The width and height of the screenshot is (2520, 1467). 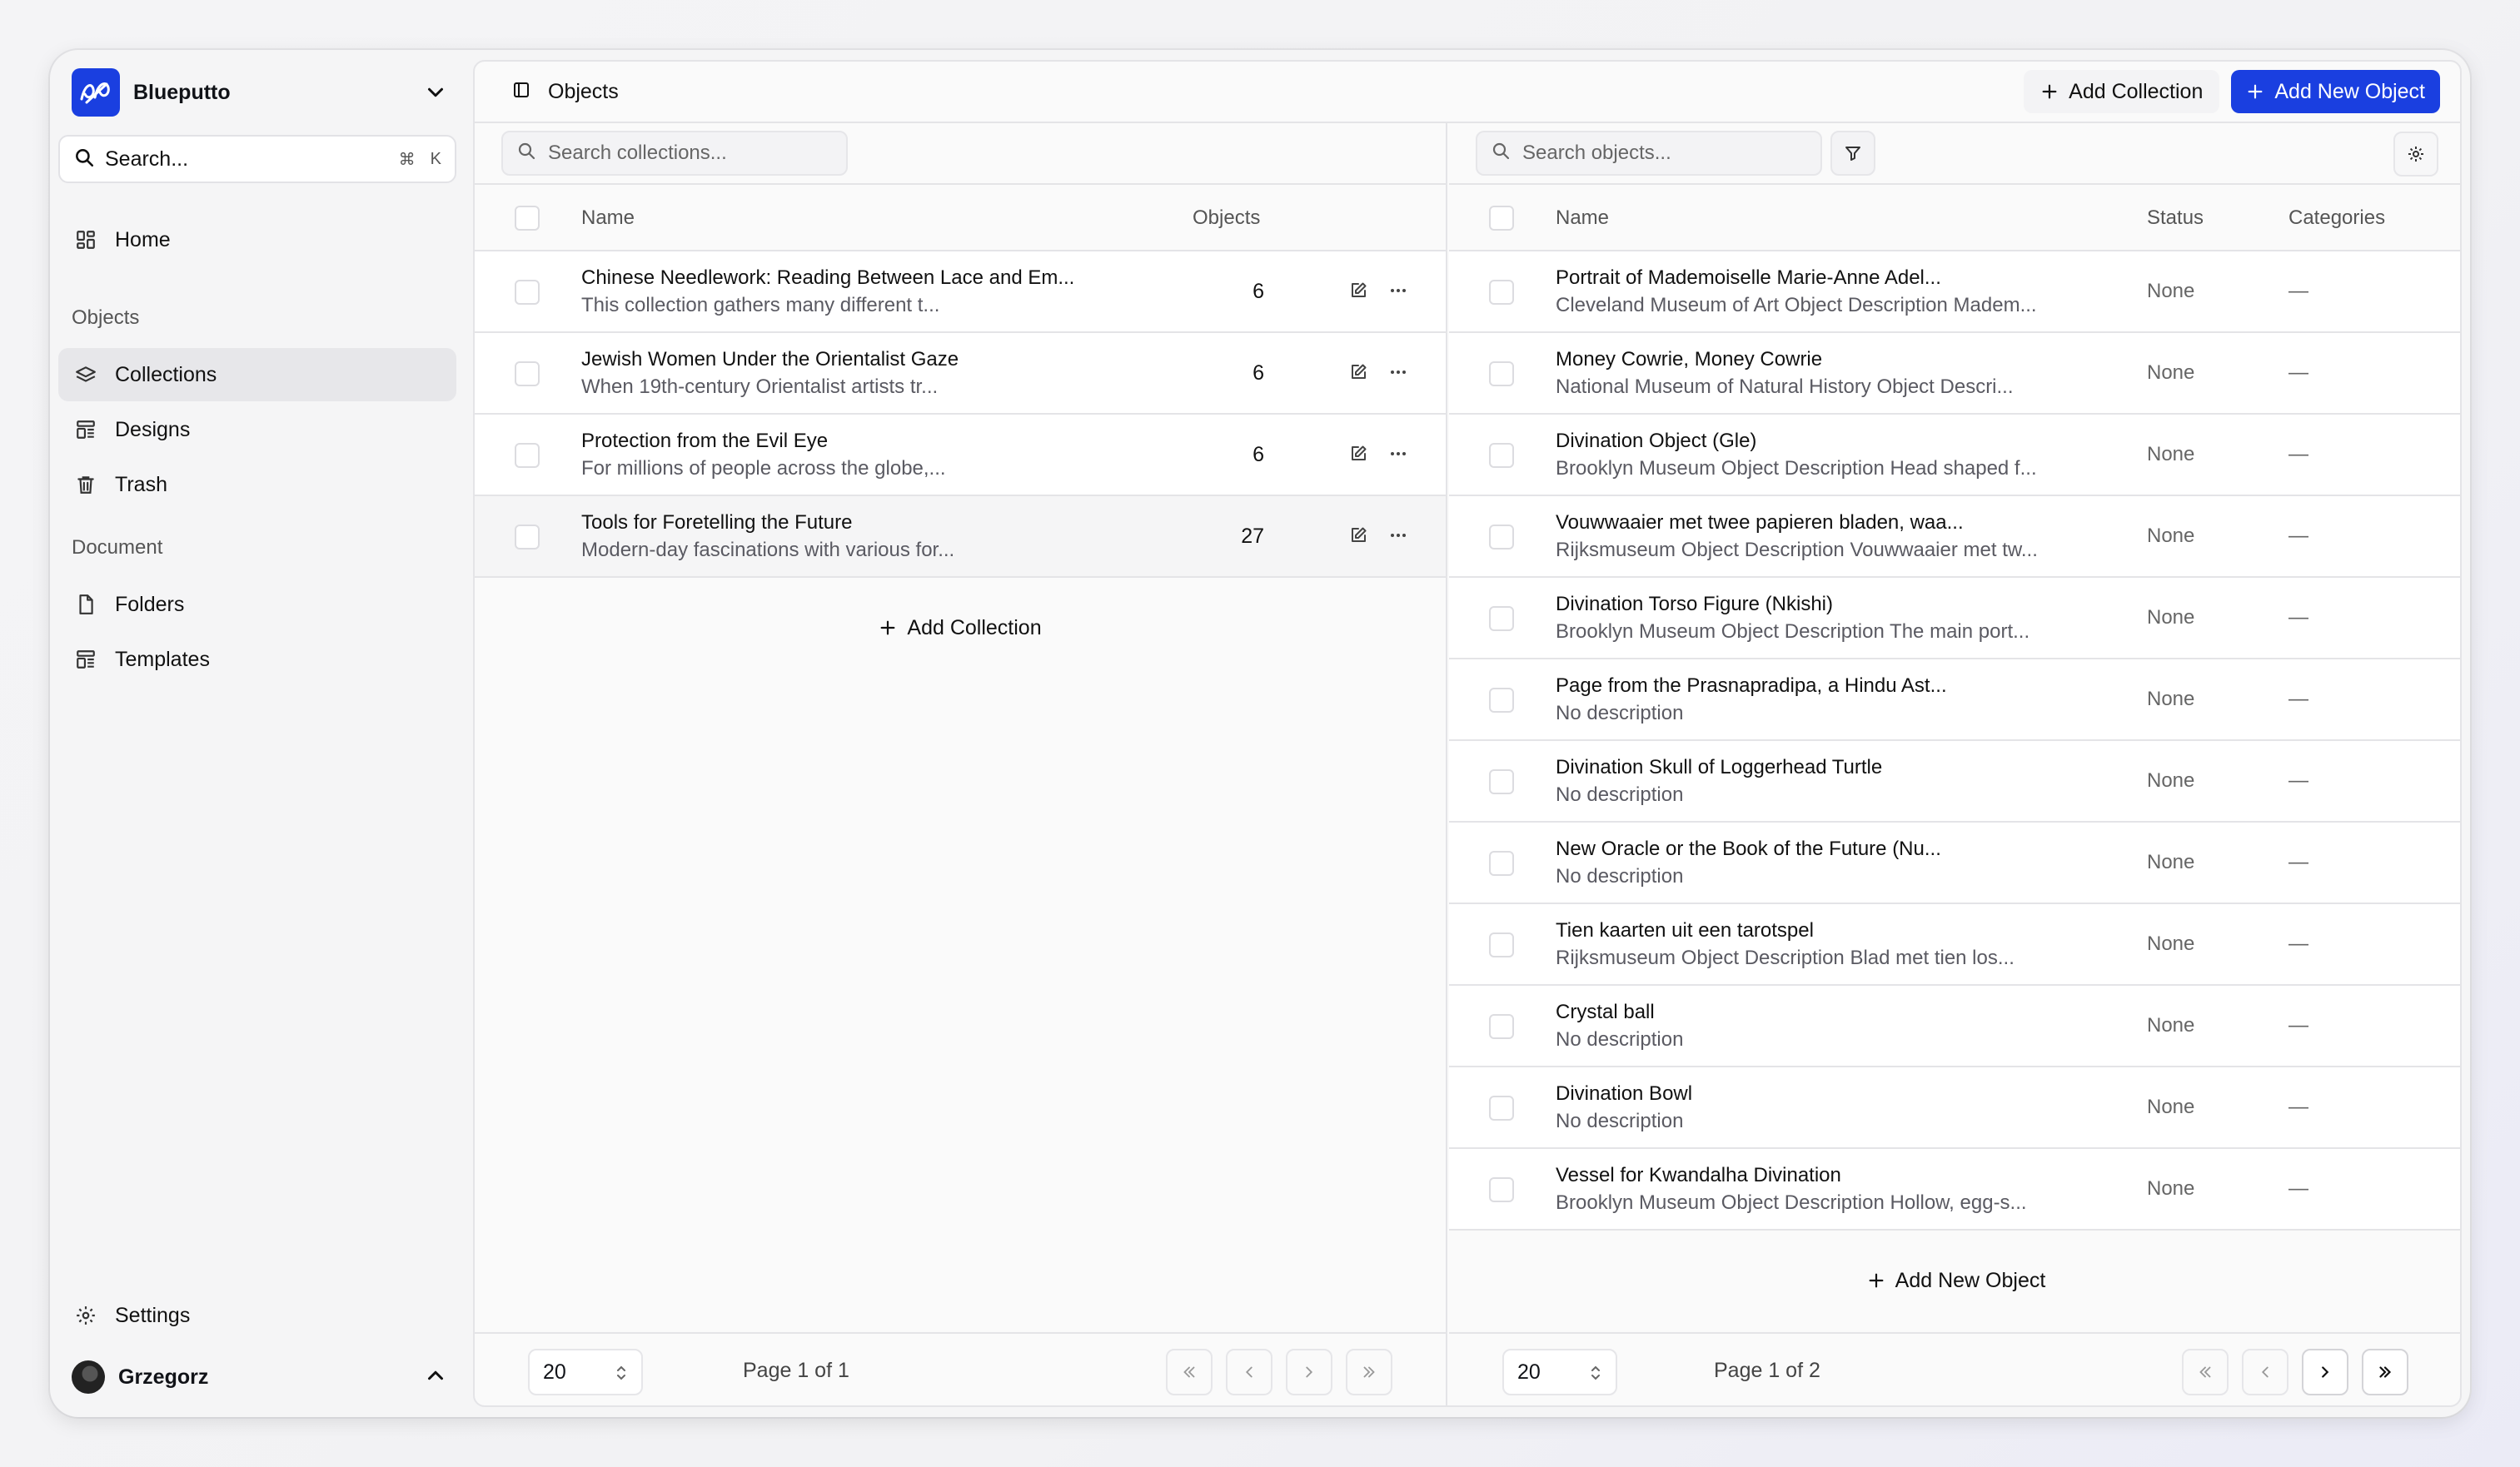 I want to click on workspace-switcher: Blueputto, so click(x=260, y=92).